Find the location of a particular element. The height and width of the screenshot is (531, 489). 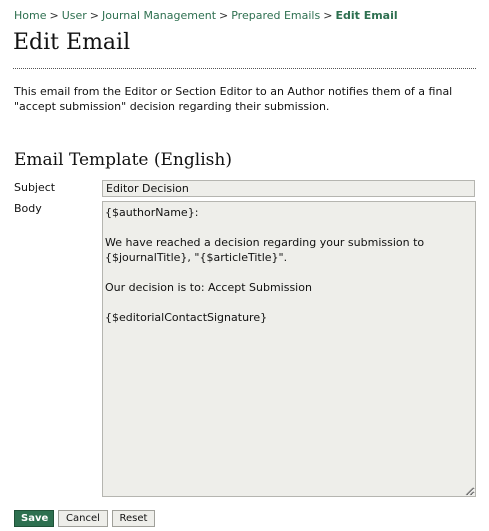

subject-input is located at coordinates (288, 188).